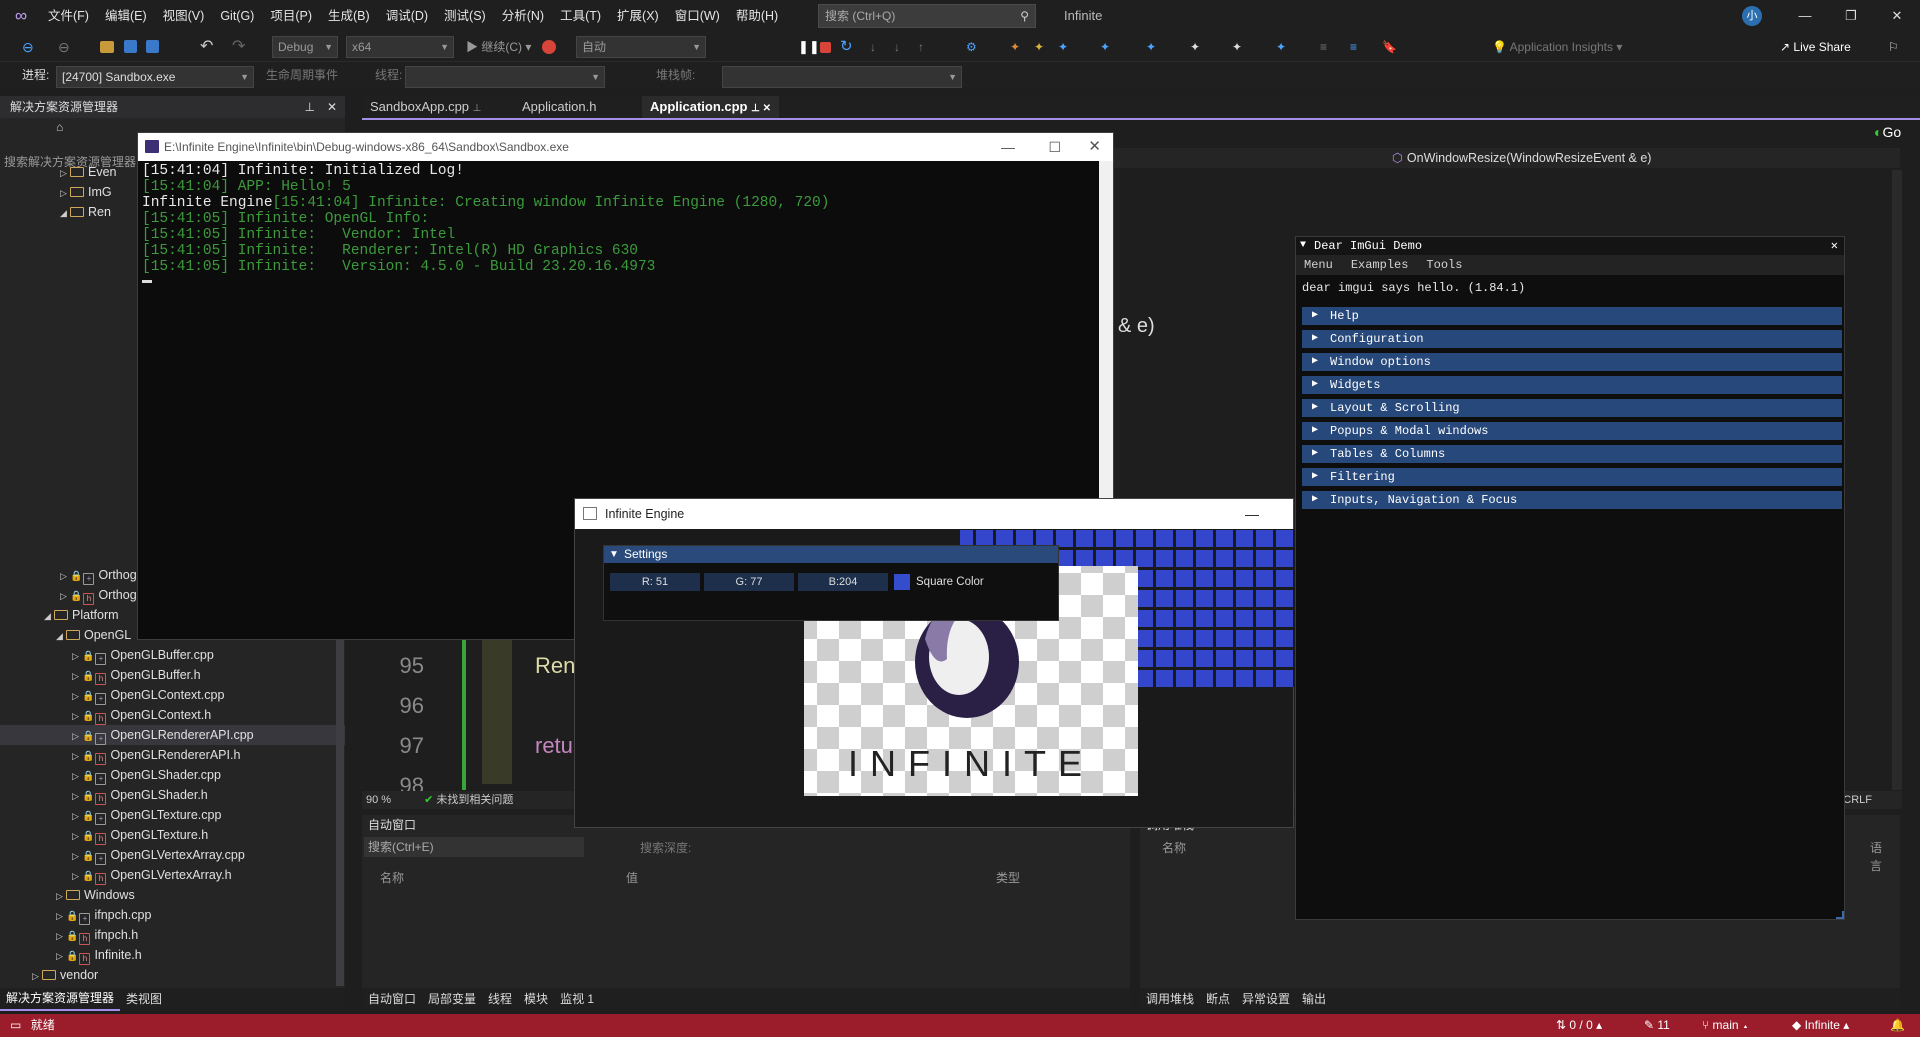 Image resolution: width=1920 pixels, height=1037 pixels. Describe the element at coordinates (1572, 385) in the screenshot. I see `imgui-collapsing-header: ▶ Widgets` at that location.